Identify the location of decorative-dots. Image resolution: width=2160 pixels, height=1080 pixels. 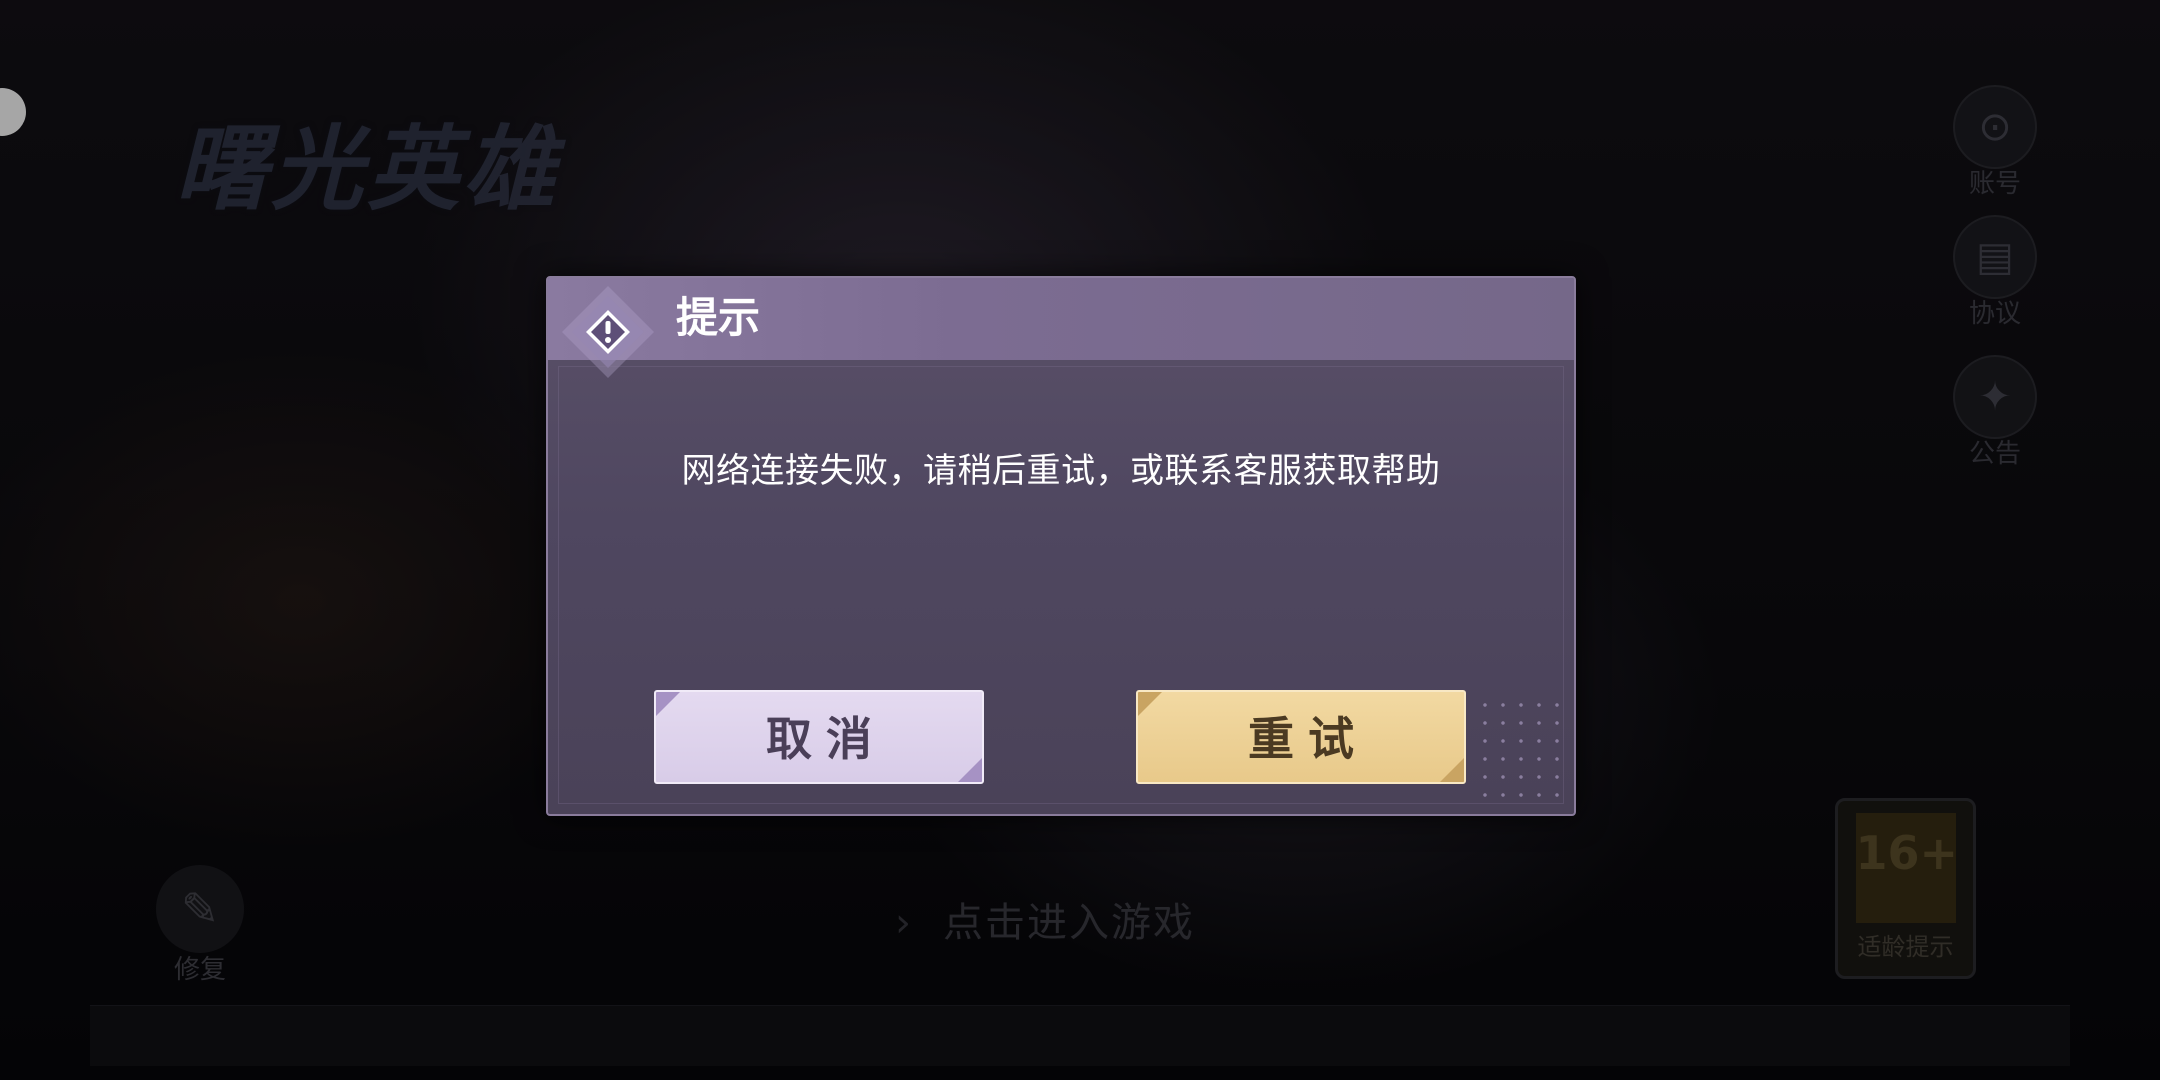
(1521, 751).